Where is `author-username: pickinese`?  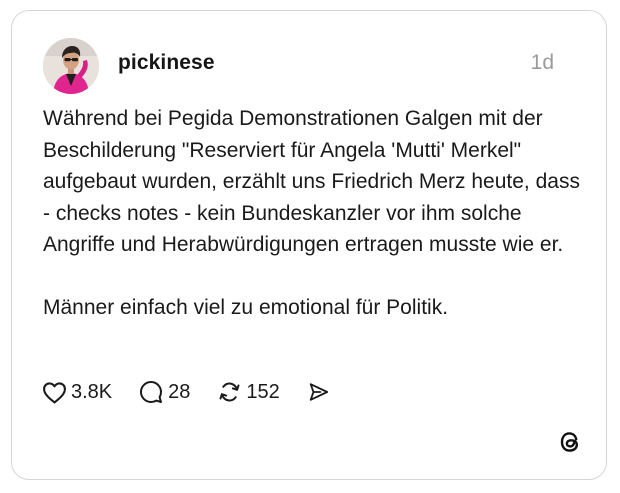
author-username: pickinese is located at coordinates (166, 63).